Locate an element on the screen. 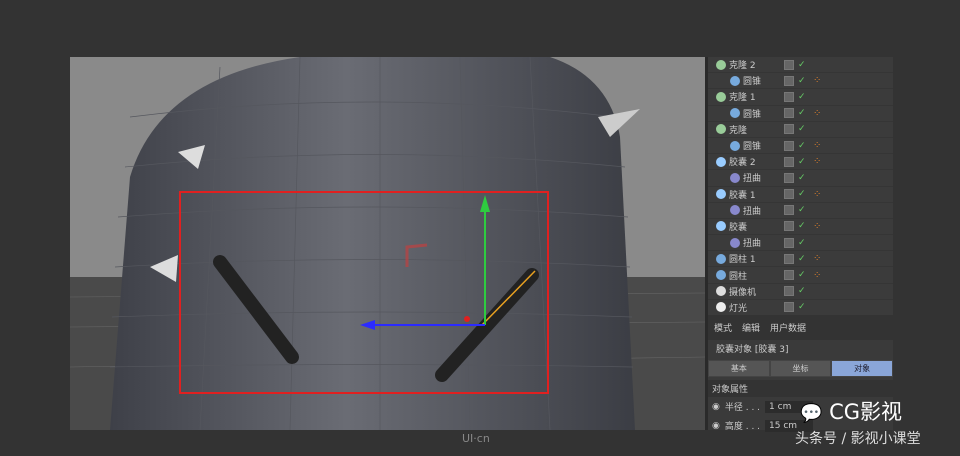 The width and height of the screenshot is (960, 456). object-row: 克隆 2 ✓ is located at coordinates (800, 65).